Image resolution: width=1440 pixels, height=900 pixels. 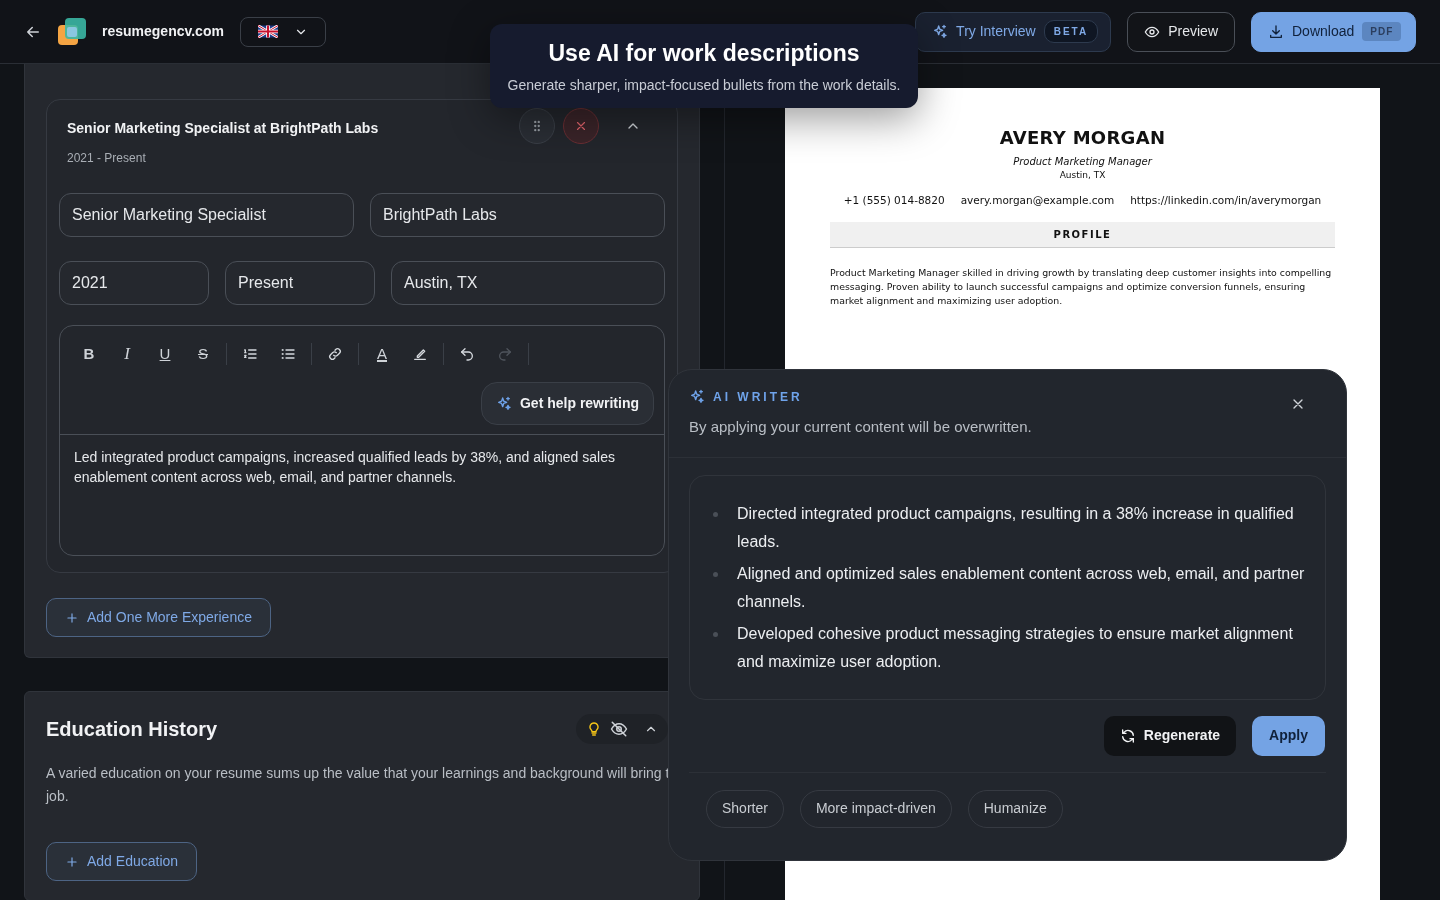 I want to click on text-editor: B I U S A Get help rewriting Led integrated product campaigns, increased qualified leads by 38%, and aligned sales enablement content across web, email, and partner channels., so click(x=362, y=440).